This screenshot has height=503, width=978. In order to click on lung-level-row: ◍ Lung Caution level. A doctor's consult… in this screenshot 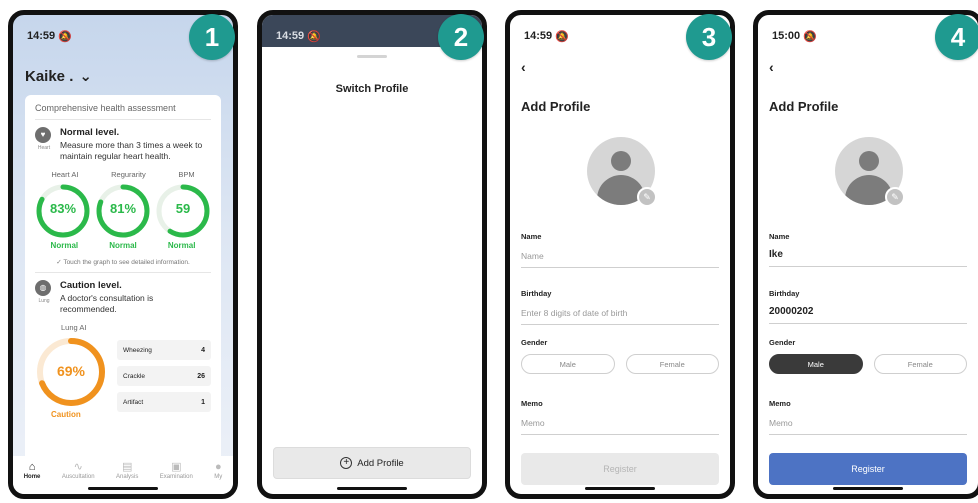, I will do `click(123, 297)`.